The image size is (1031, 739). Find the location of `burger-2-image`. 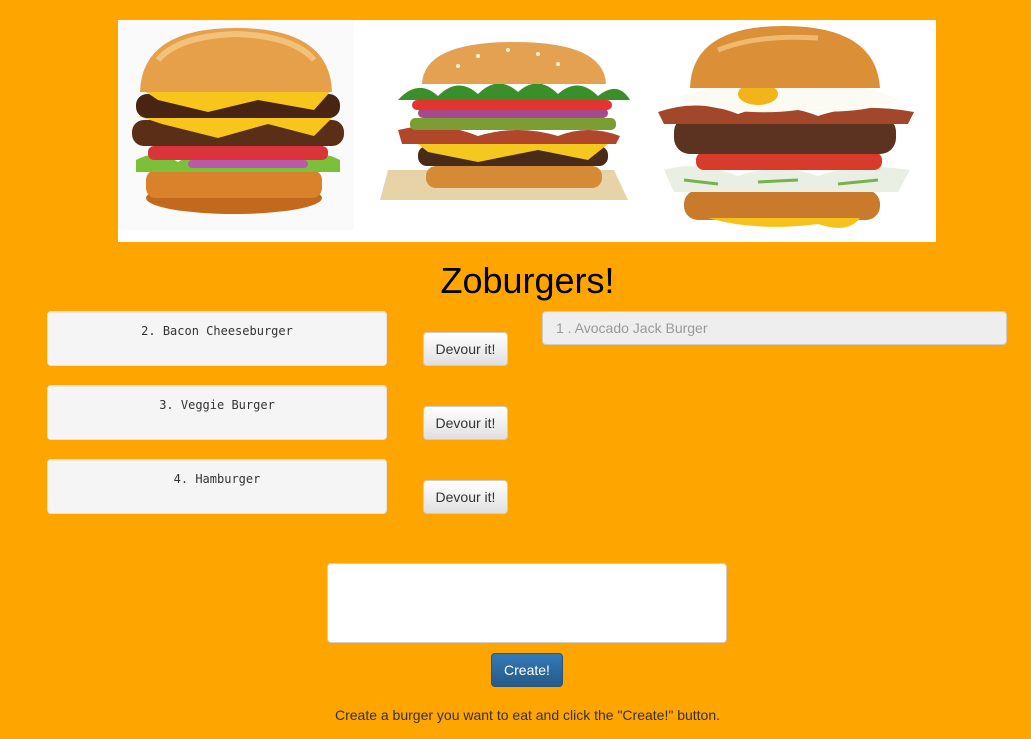

burger-2-image is located at coordinates (505, 121).